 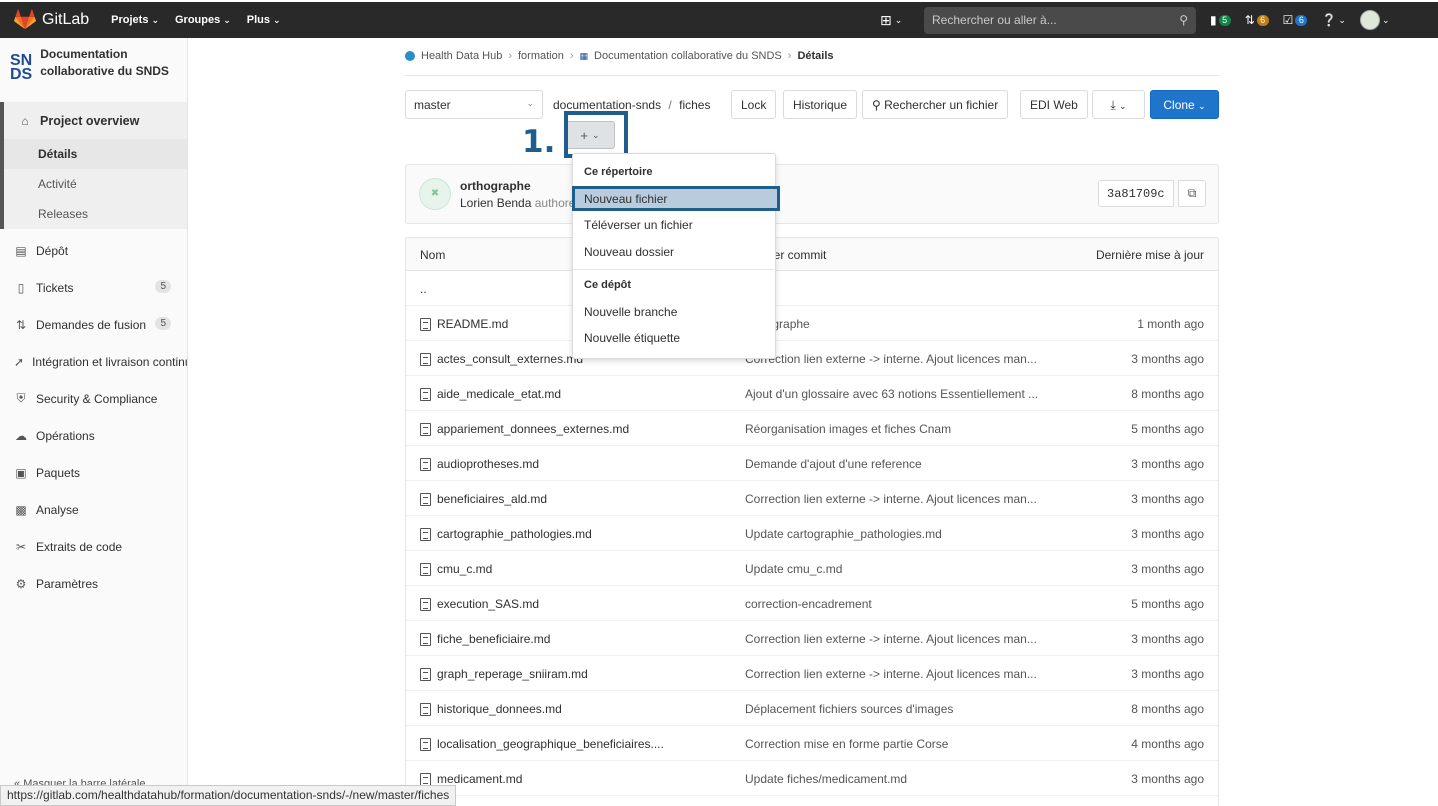 I want to click on file-name-cell: medicament.md, so click(x=471, y=779).